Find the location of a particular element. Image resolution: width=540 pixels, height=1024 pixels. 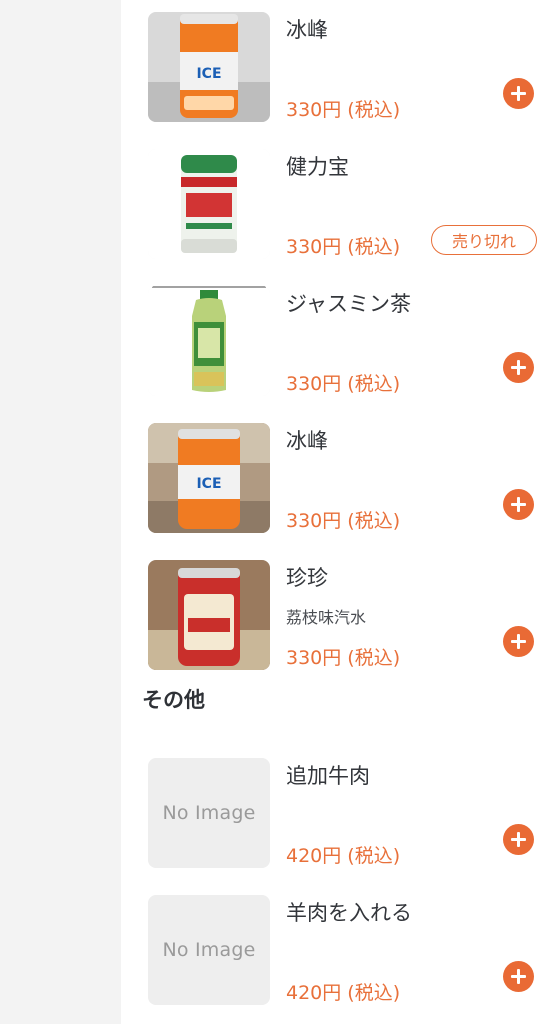

menu-item-add-lamb: No Image 羊肉を入れる 420円 (税込) is located at coordinates (344, 951).